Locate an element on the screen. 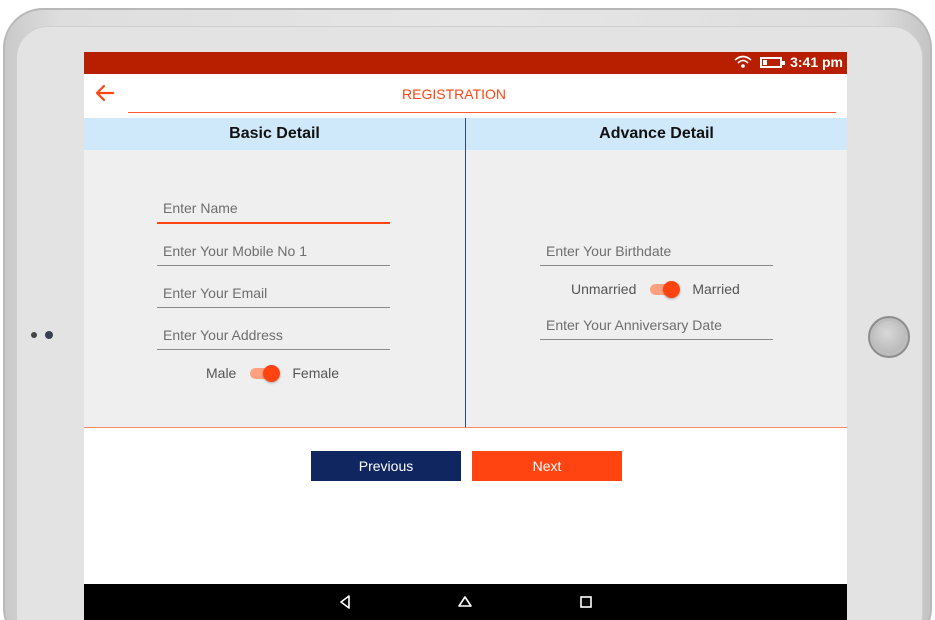  address-field is located at coordinates (273, 335).